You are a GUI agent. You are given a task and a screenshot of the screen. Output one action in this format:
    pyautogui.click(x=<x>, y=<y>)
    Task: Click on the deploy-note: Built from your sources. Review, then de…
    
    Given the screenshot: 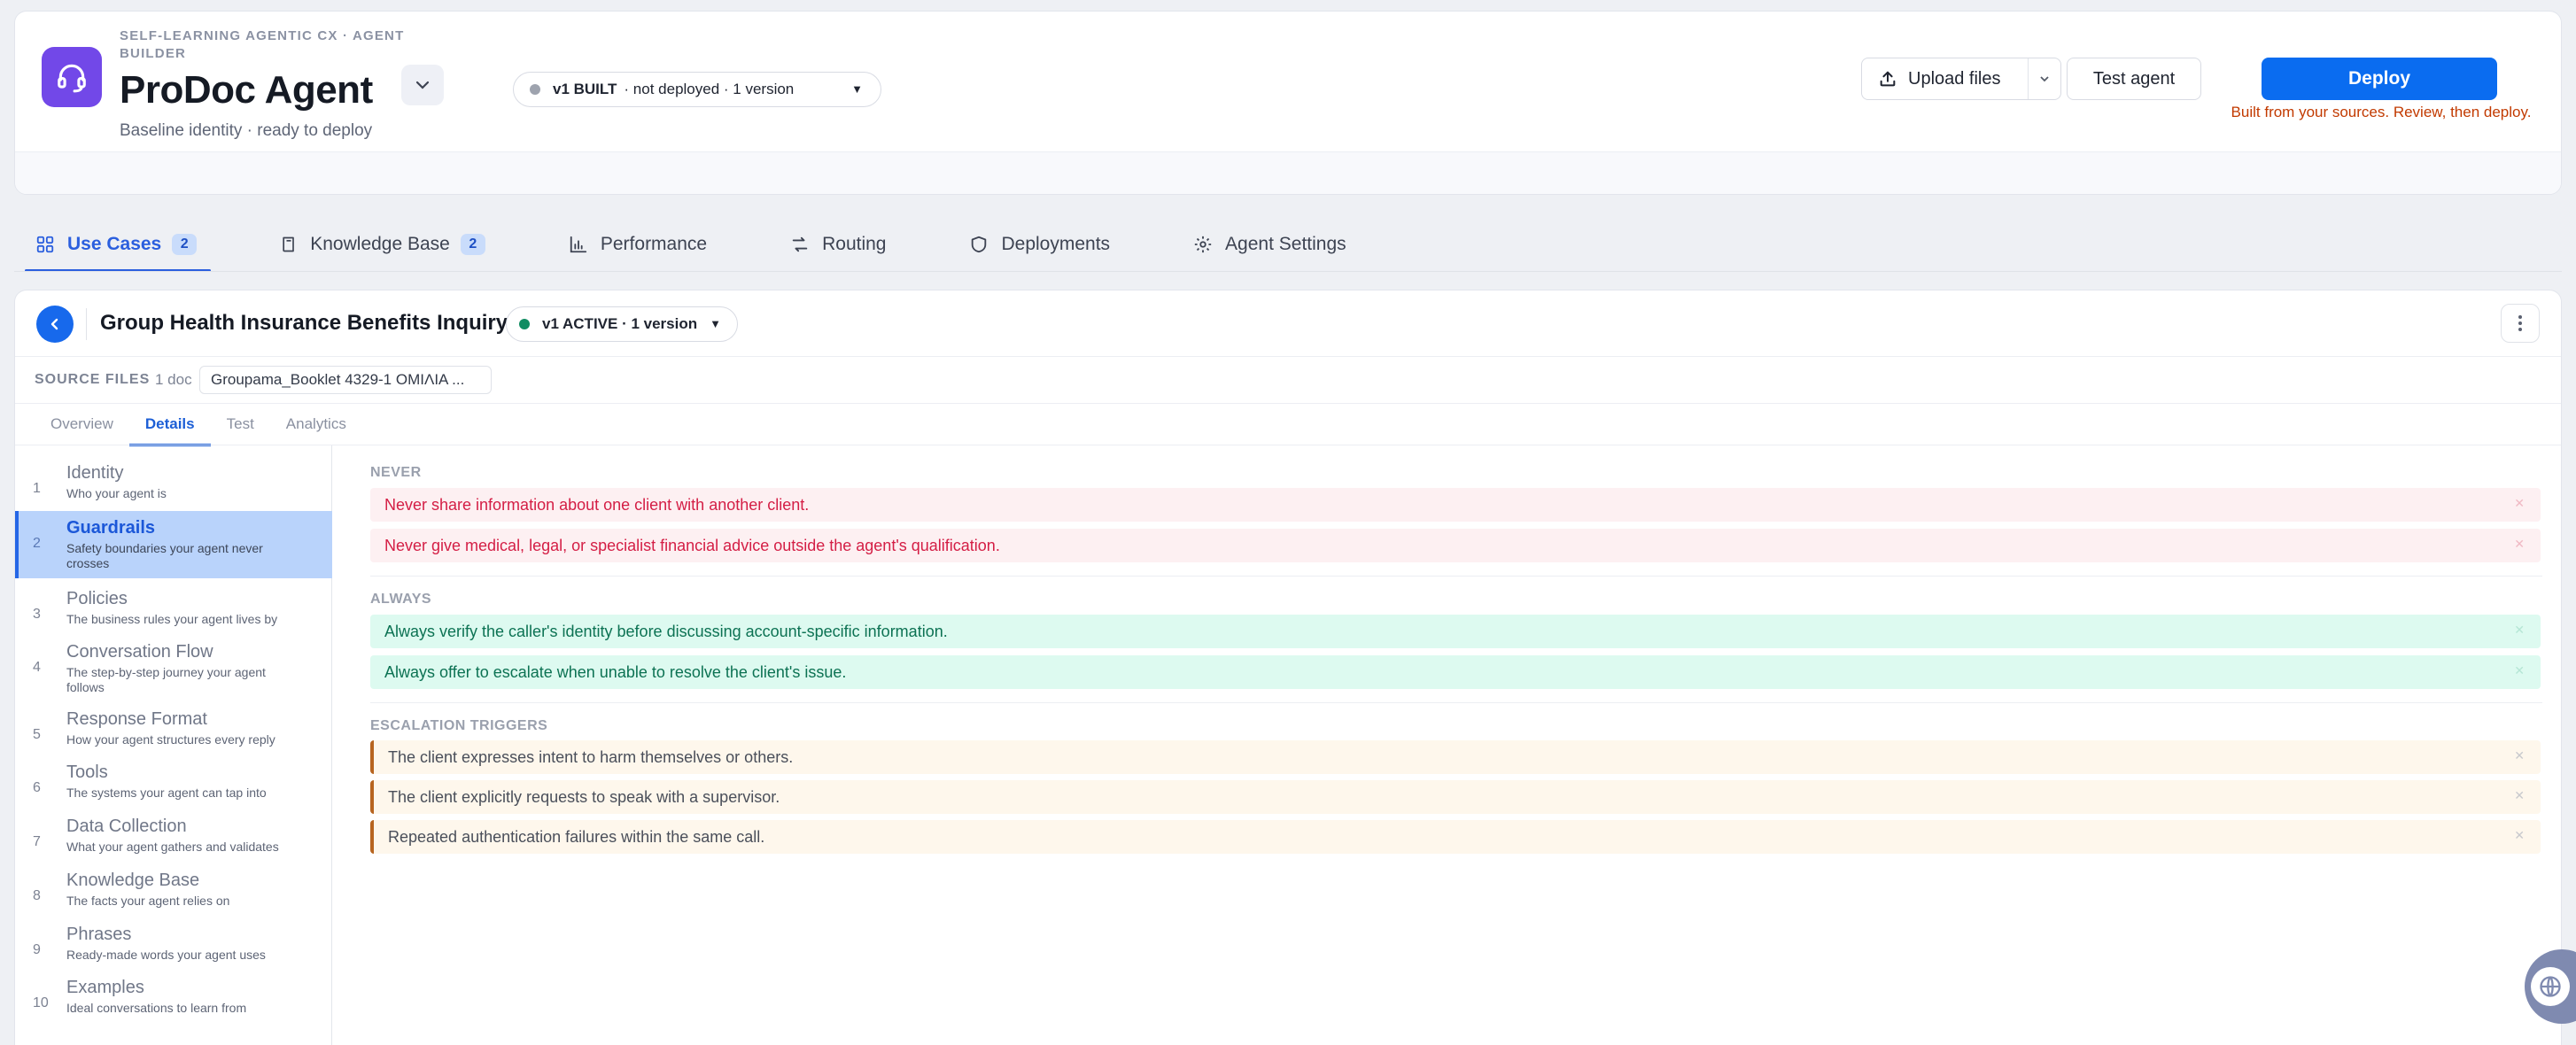 What is the action you would take?
    pyautogui.click(x=2381, y=112)
    